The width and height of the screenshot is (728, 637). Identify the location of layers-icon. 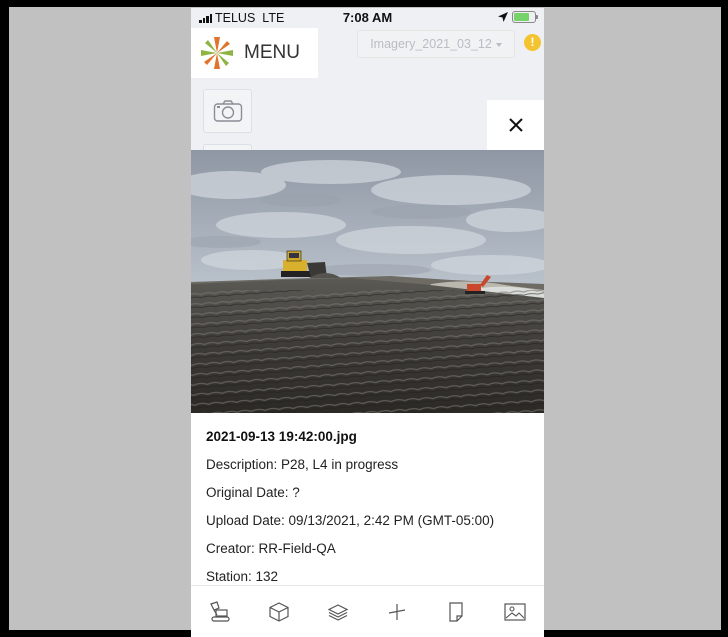
(338, 612).